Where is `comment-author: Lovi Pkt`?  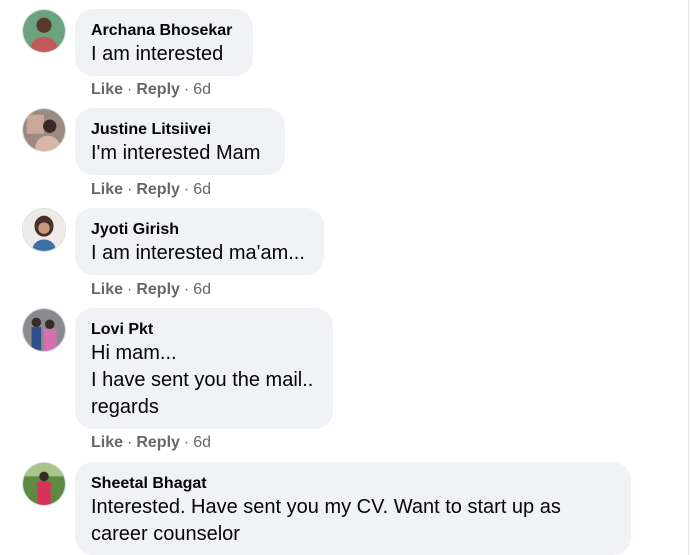
comment-author: Lovi Pkt is located at coordinates (204, 330).